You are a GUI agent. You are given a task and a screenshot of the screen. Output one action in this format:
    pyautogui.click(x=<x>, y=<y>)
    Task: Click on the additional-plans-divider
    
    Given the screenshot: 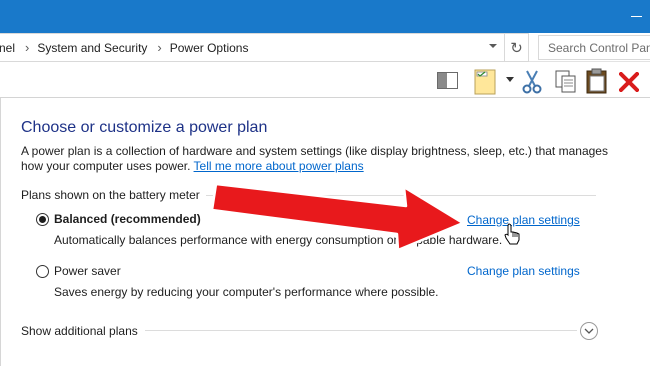 What is the action you would take?
    pyautogui.click(x=361, y=330)
    